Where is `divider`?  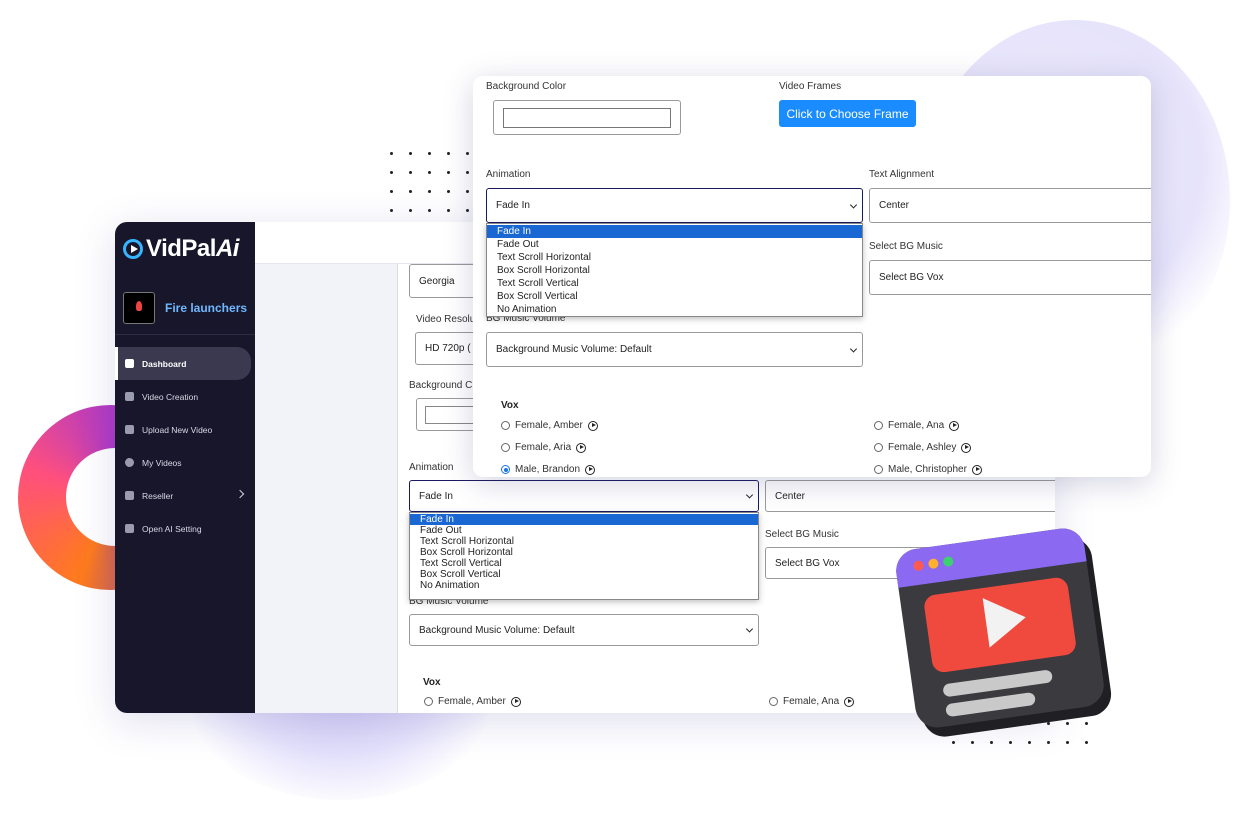 divider is located at coordinates (185, 334).